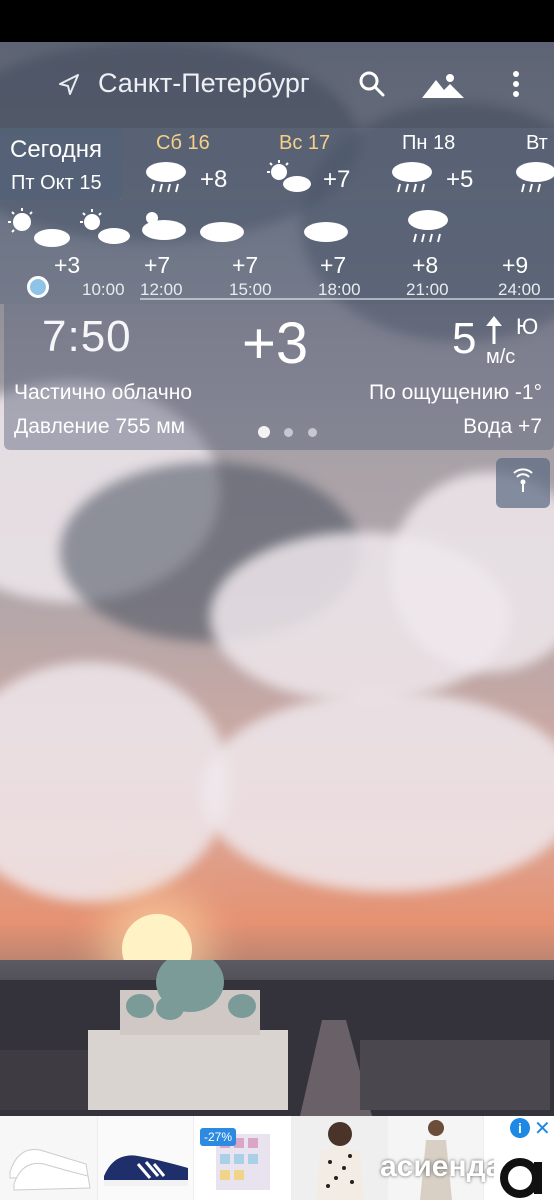 The image size is (554, 1200). What do you see at coordinates (516, 85) in the screenshot?
I see `more-vert-icon` at bounding box center [516, 85].